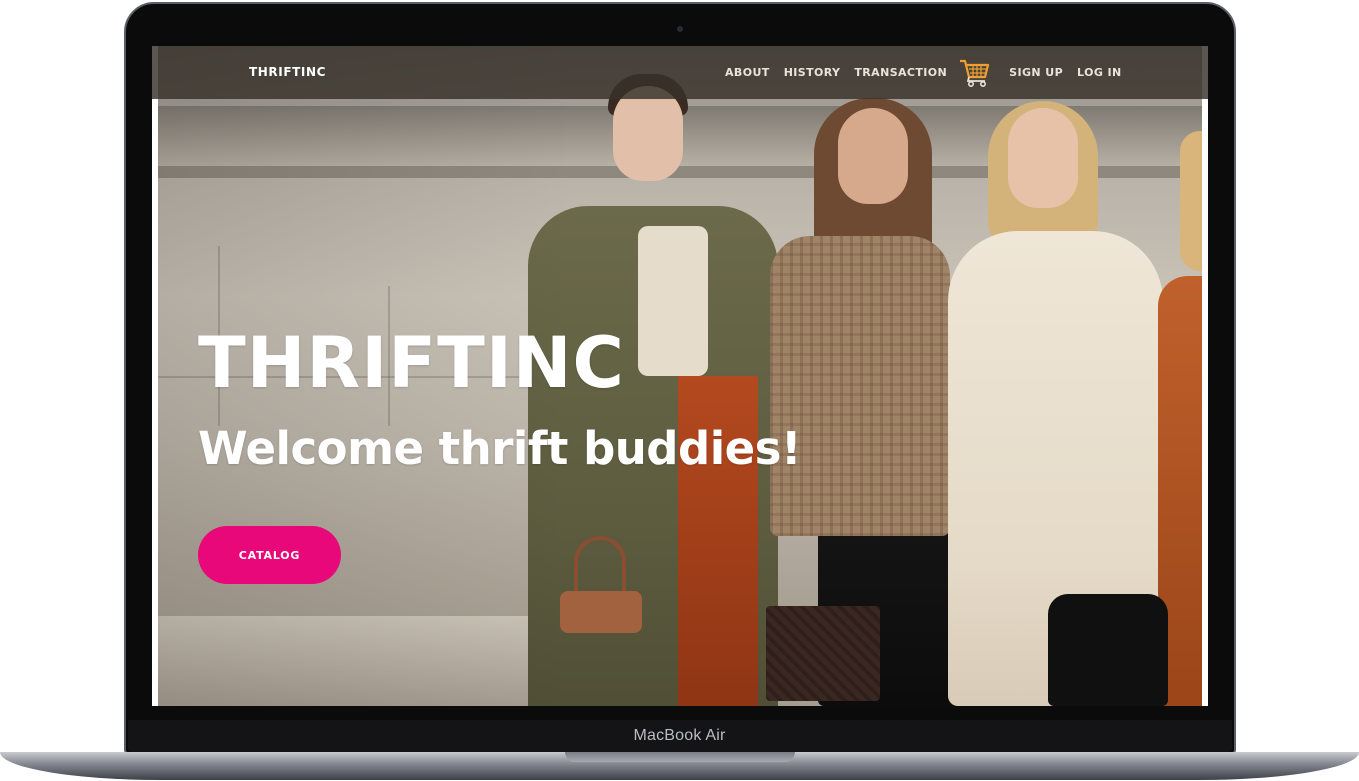 This screenshot has height=781, width=1359. What do you see at coordinates (287, 72) in the screenshot?
I see `brand-logo: THRIFTINC` at bounding box center [287, 72].